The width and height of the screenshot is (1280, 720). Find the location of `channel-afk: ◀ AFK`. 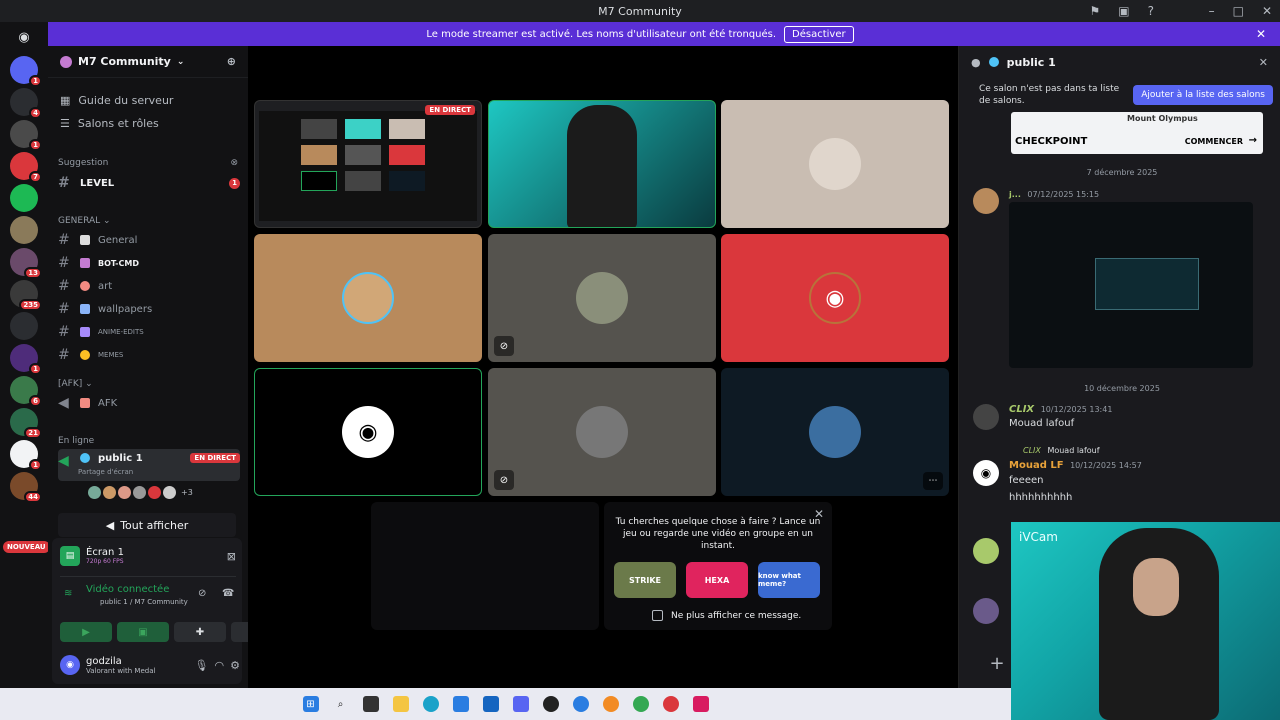

channel-afk: ◀ AFK is located at coordinates (149, 403).